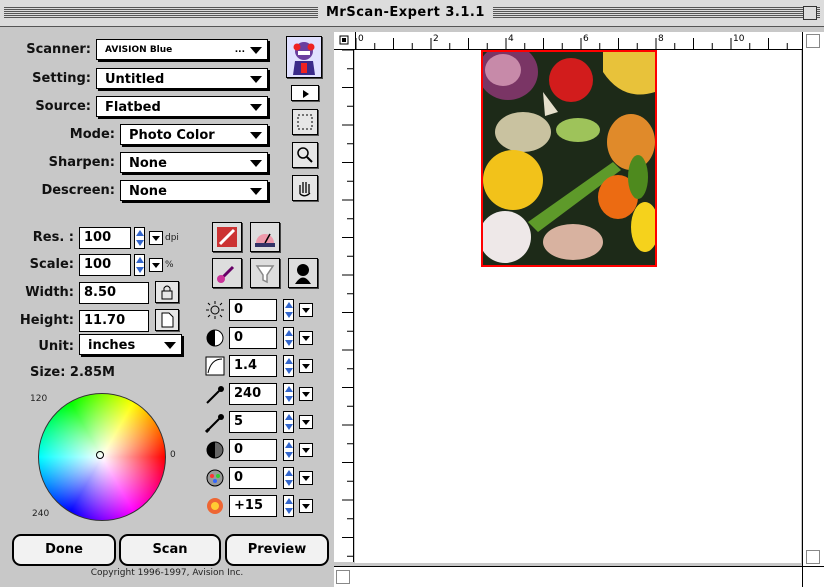  What do you see at coordinates (139, 238) in the screenshot?
I see `res-stepper` at bounding box center [139, 238].